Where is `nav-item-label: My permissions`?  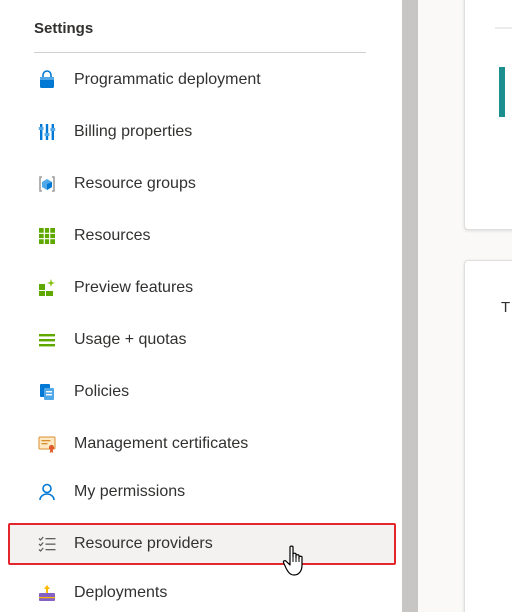
nav-item-label: My permissions is located at coordinates (130, 491).